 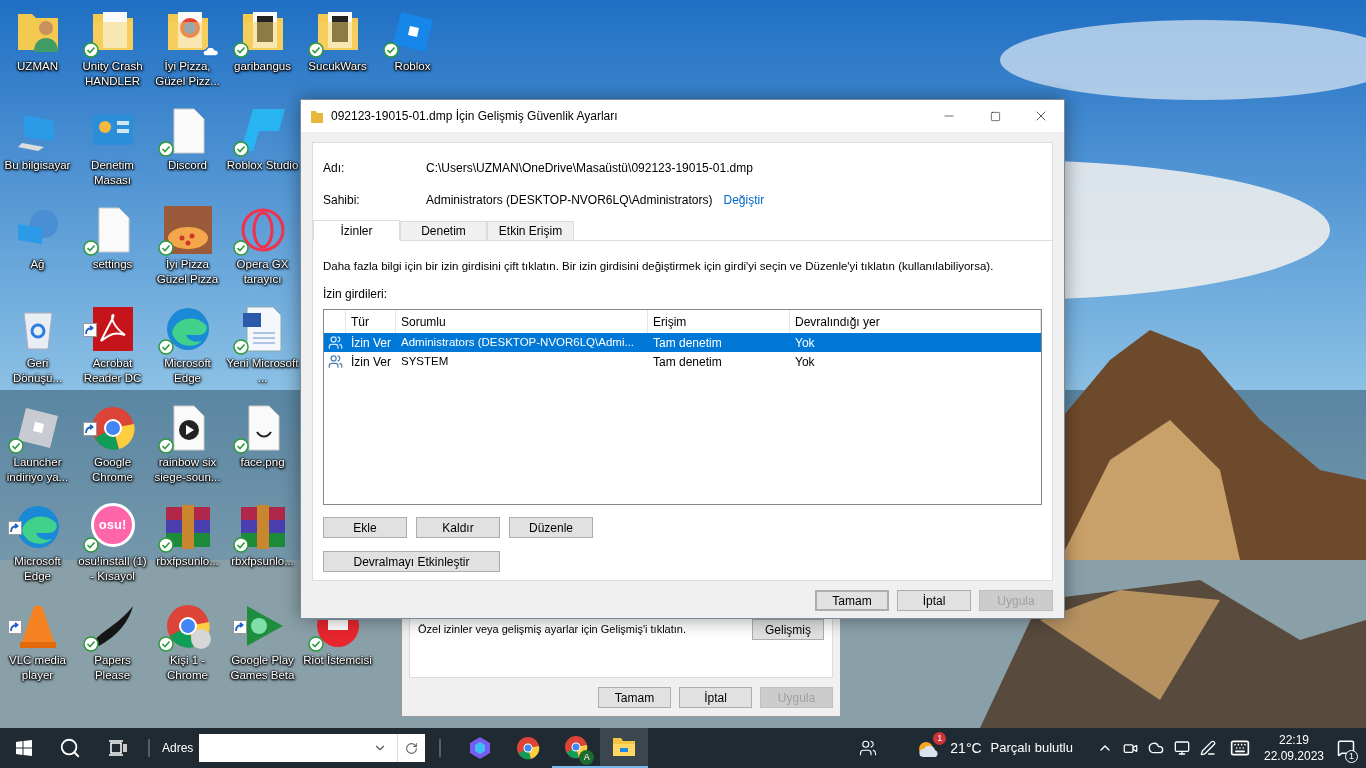 I want to click on pen-icon, so click(x=1208, y=748).